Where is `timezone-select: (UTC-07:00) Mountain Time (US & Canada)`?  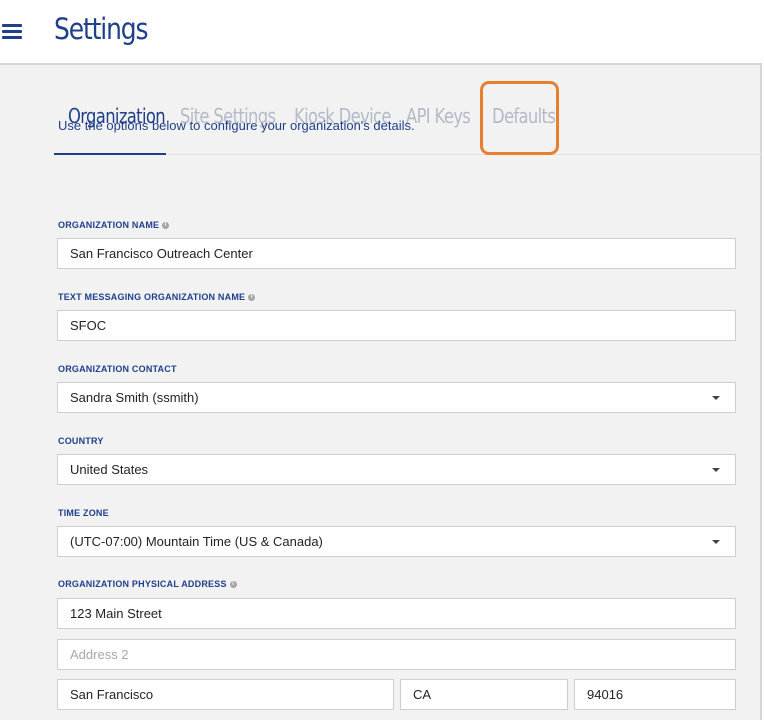
timezone-select: (UTC-07:00) Mountain Time (US & Canada) is located at coordinates (396, 541).